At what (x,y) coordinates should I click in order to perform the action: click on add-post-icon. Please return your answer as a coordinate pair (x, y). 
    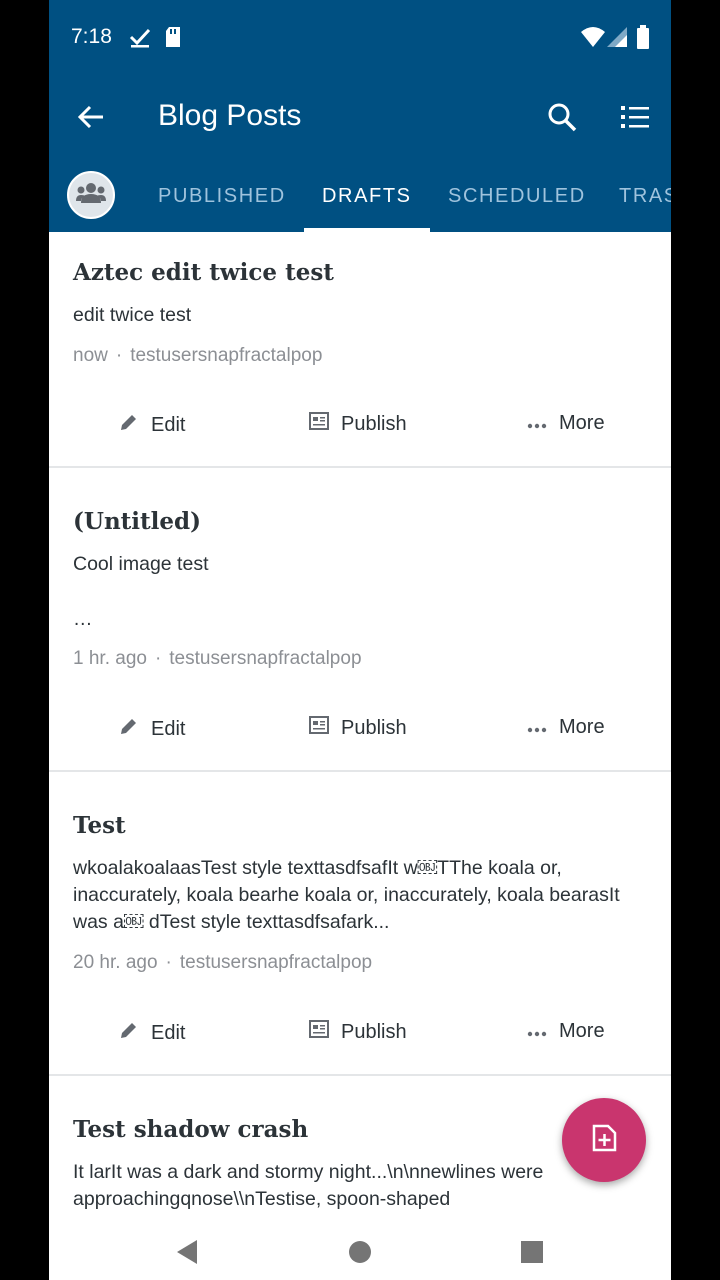
    Looking at the image, I should click on (604, 1140).